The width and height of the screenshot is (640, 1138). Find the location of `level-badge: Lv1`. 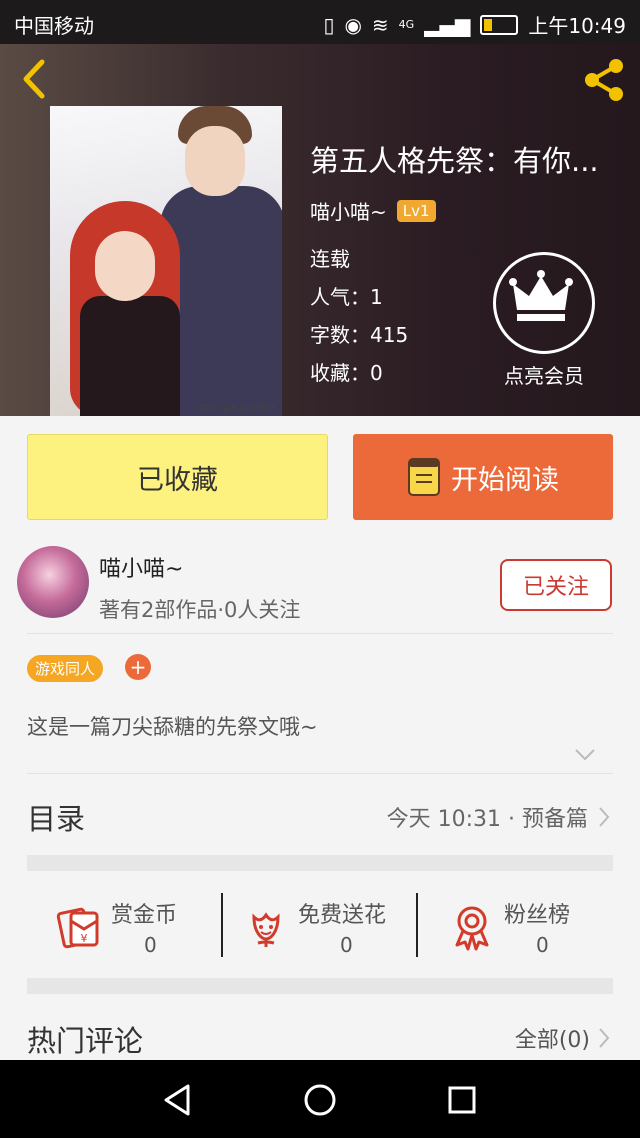

level-badge: Lv1 is located at coordinates (416, 210).